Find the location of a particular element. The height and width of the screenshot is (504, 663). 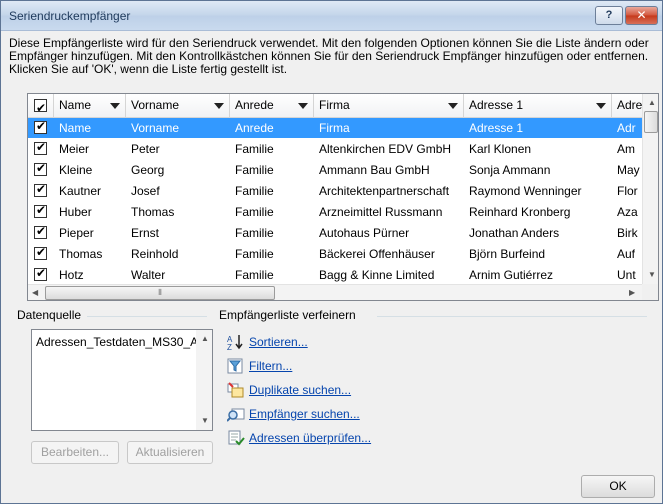

table-cell: Birk is located at coordinates (627, 233).